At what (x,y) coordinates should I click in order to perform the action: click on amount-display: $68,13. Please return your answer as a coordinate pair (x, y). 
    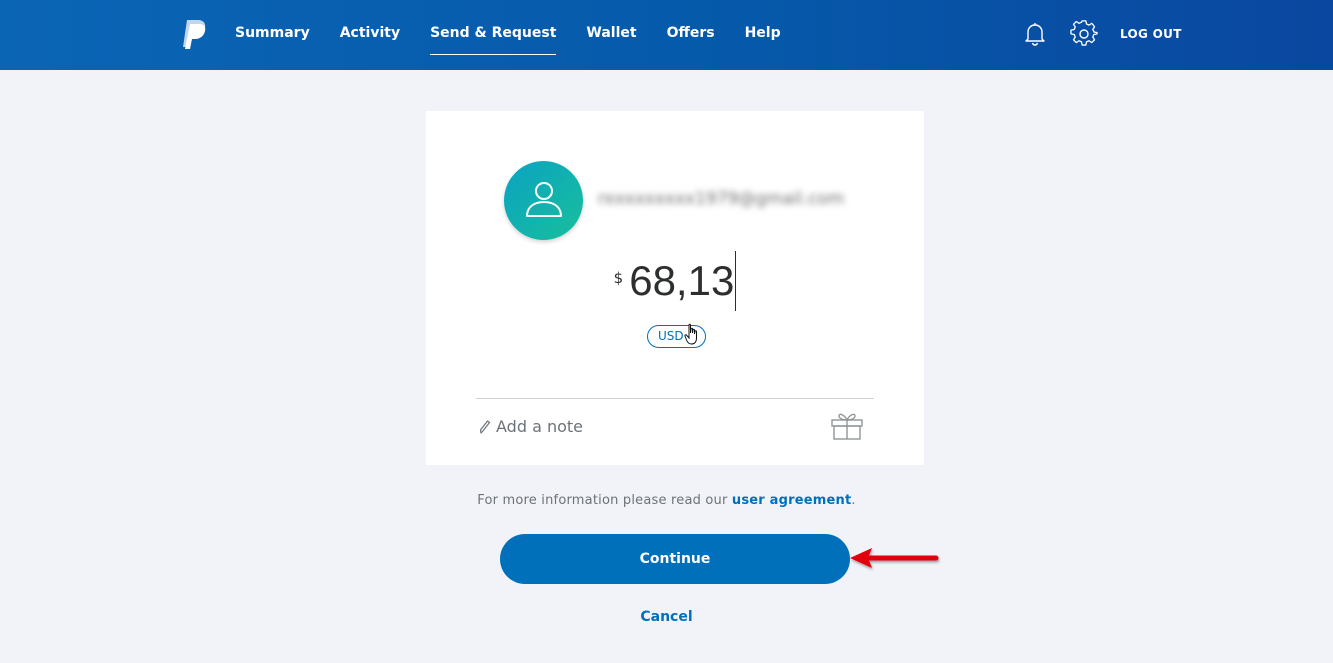
    Looking at the image, I should click on (675, 281).